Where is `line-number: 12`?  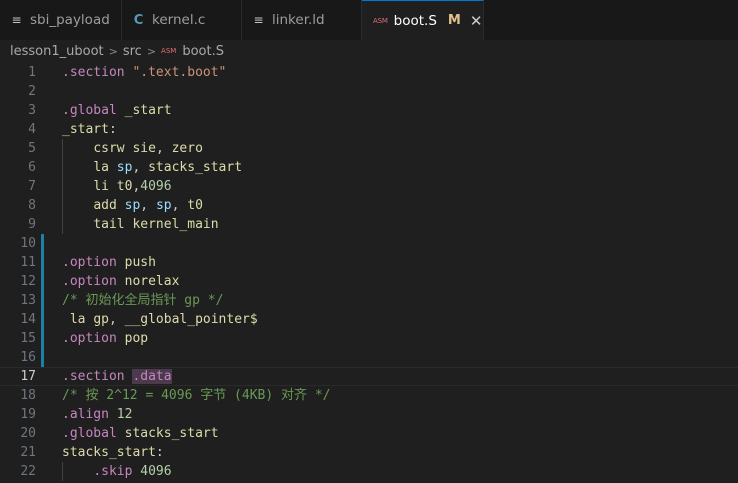 line-number: 12 is located at coordinates (28, 281).